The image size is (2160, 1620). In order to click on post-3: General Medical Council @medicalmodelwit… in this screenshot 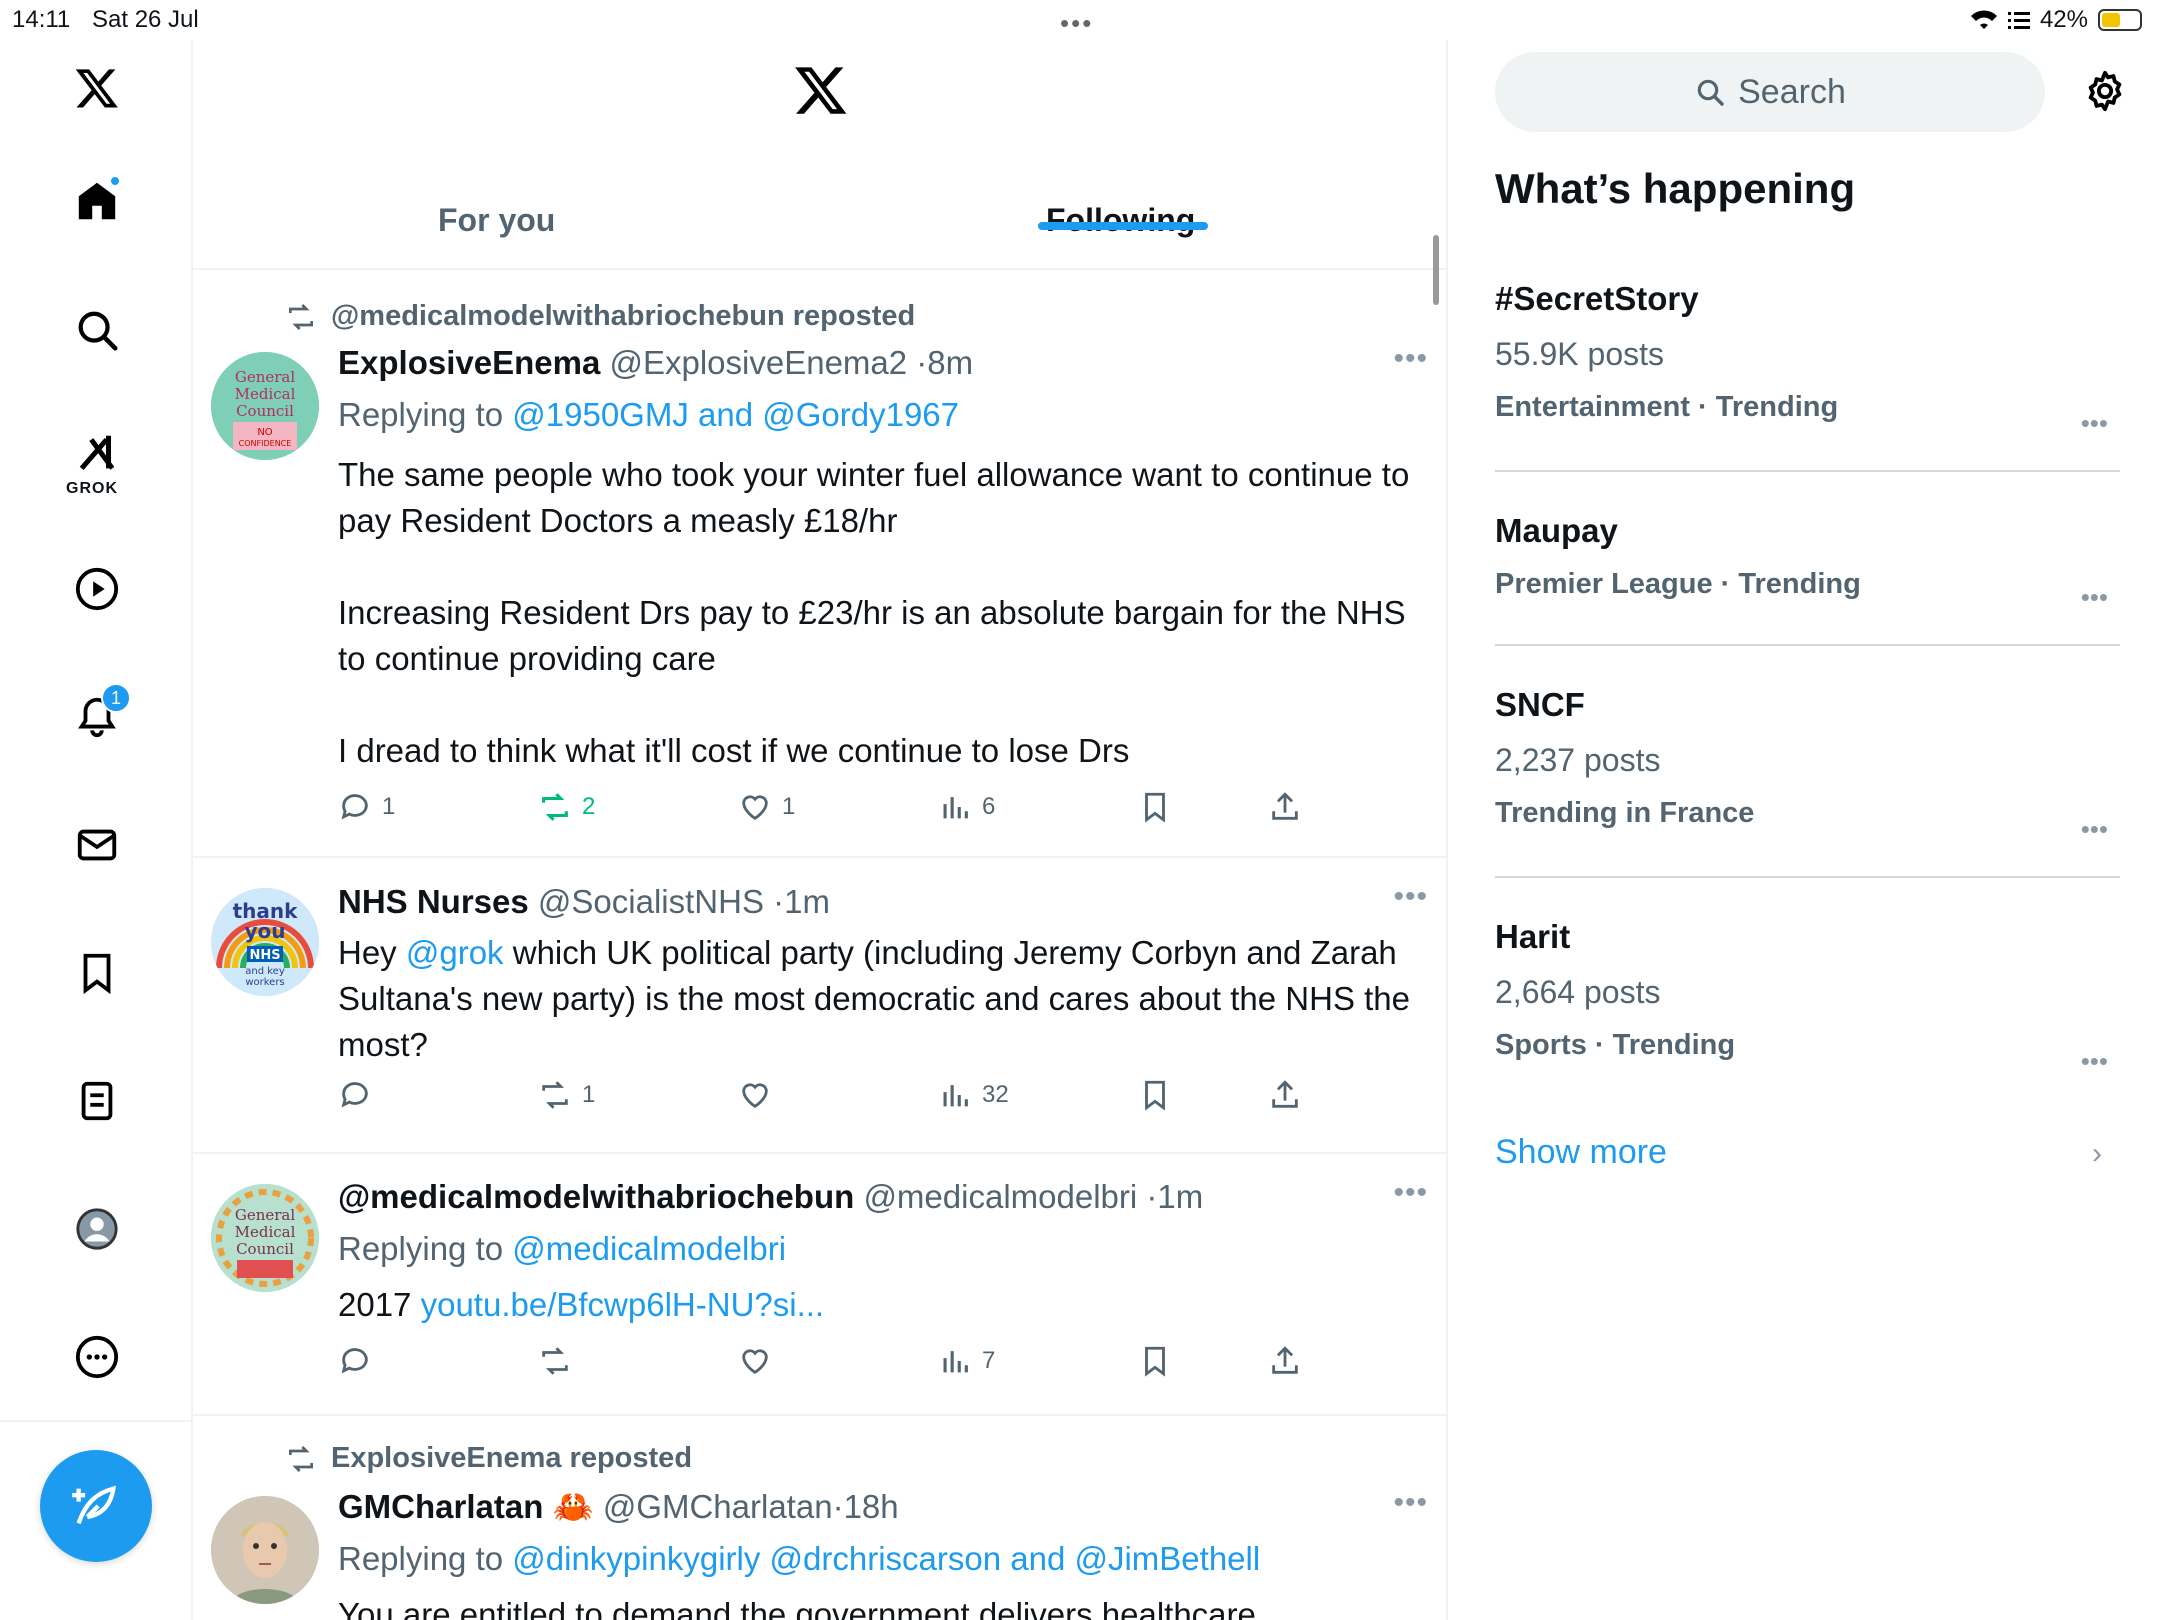, I will do `click(819, 1285)`.